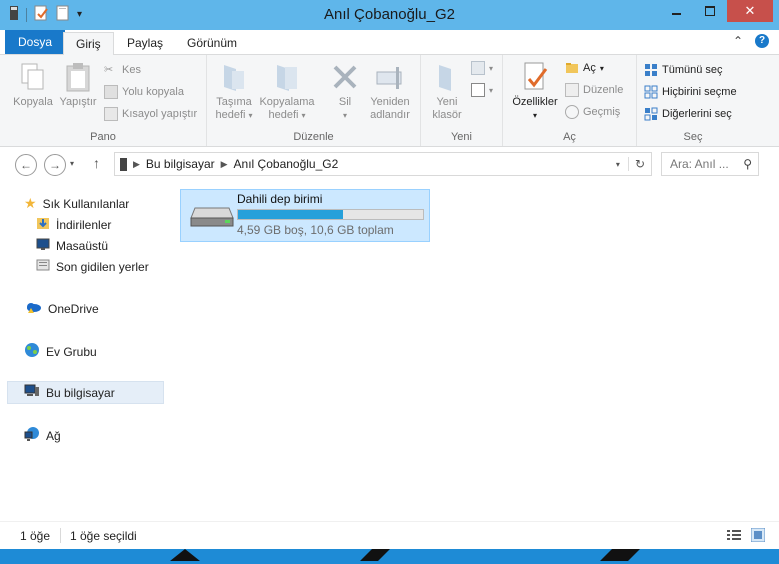 This screenshot has width=779, height=564. What do you see at coordinates (280, 199) in the screenshot?
I see `drive-name: Dahili dep birimi` at bounding box center [280, 199].